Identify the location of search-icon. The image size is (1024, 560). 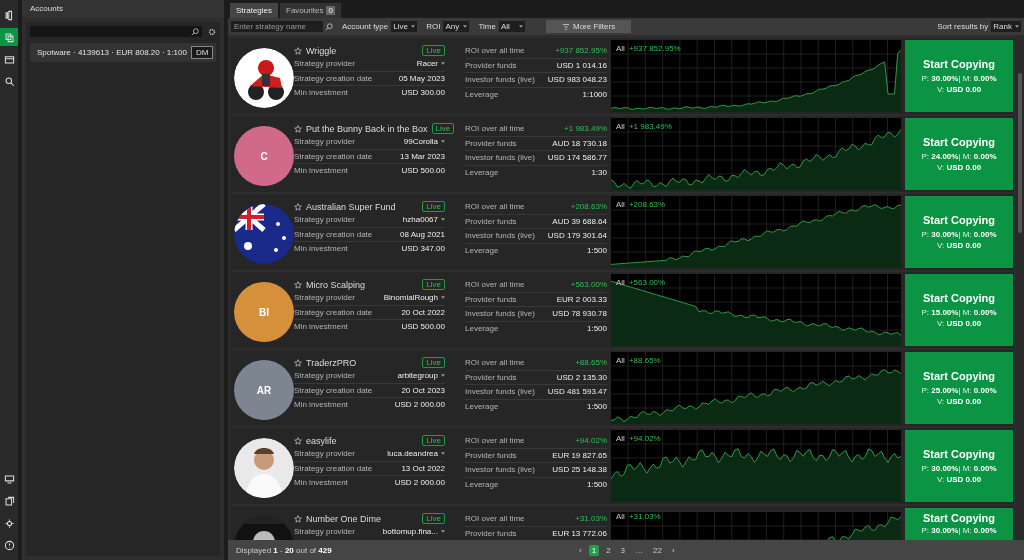
(9, 81).